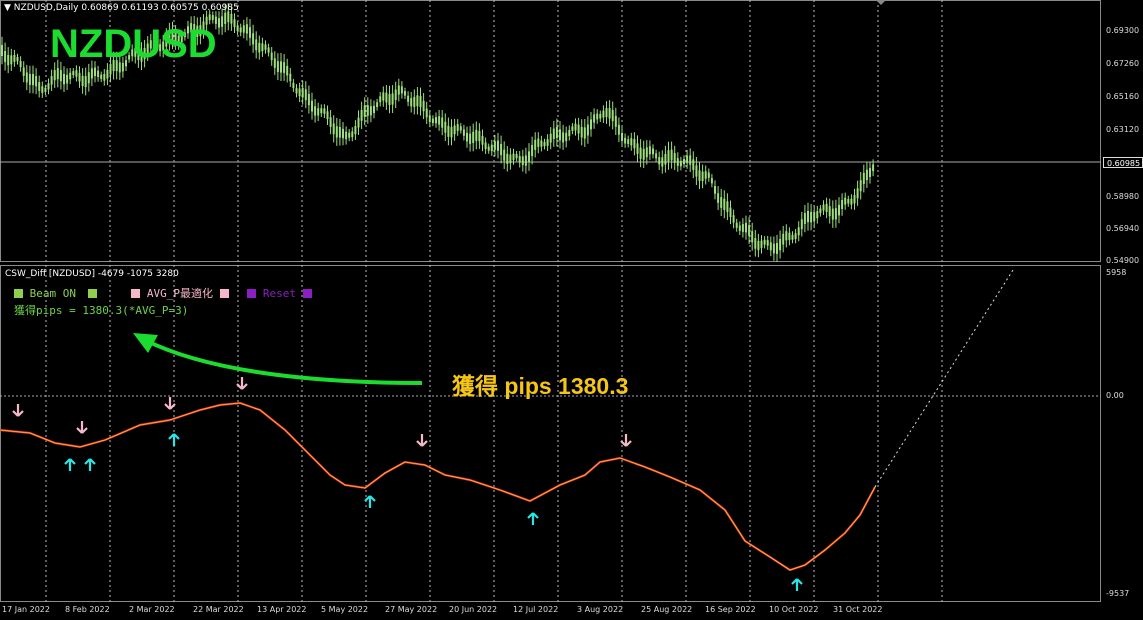 The image size is (1143, 620). Describe the element at coordinates (1123, 228) in the screenshot. I see `price-axis-label: 0.56940` at that location.